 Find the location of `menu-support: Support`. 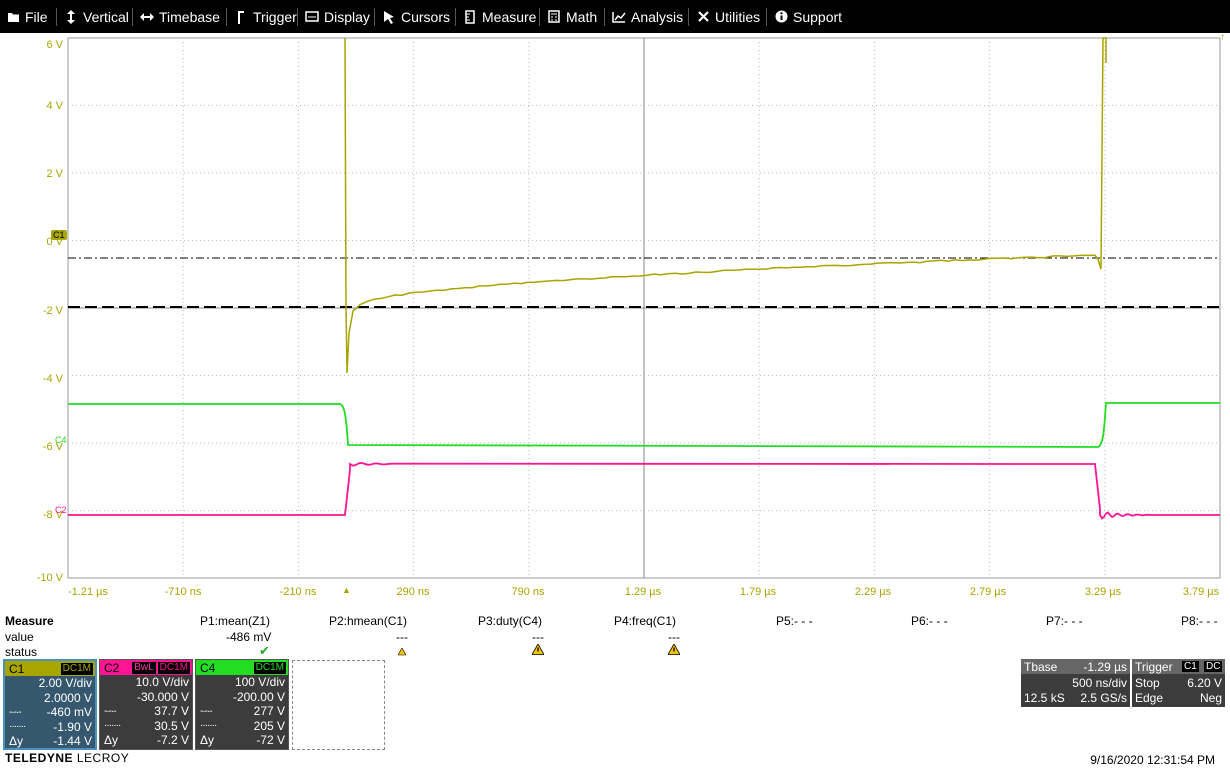

menu-support: Support is located at coordinates (808, 16).